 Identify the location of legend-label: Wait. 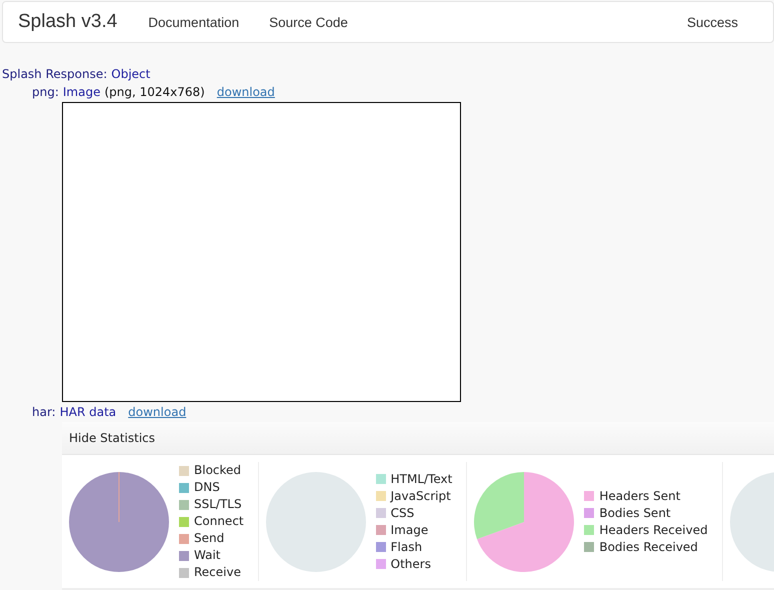
(207, 555).